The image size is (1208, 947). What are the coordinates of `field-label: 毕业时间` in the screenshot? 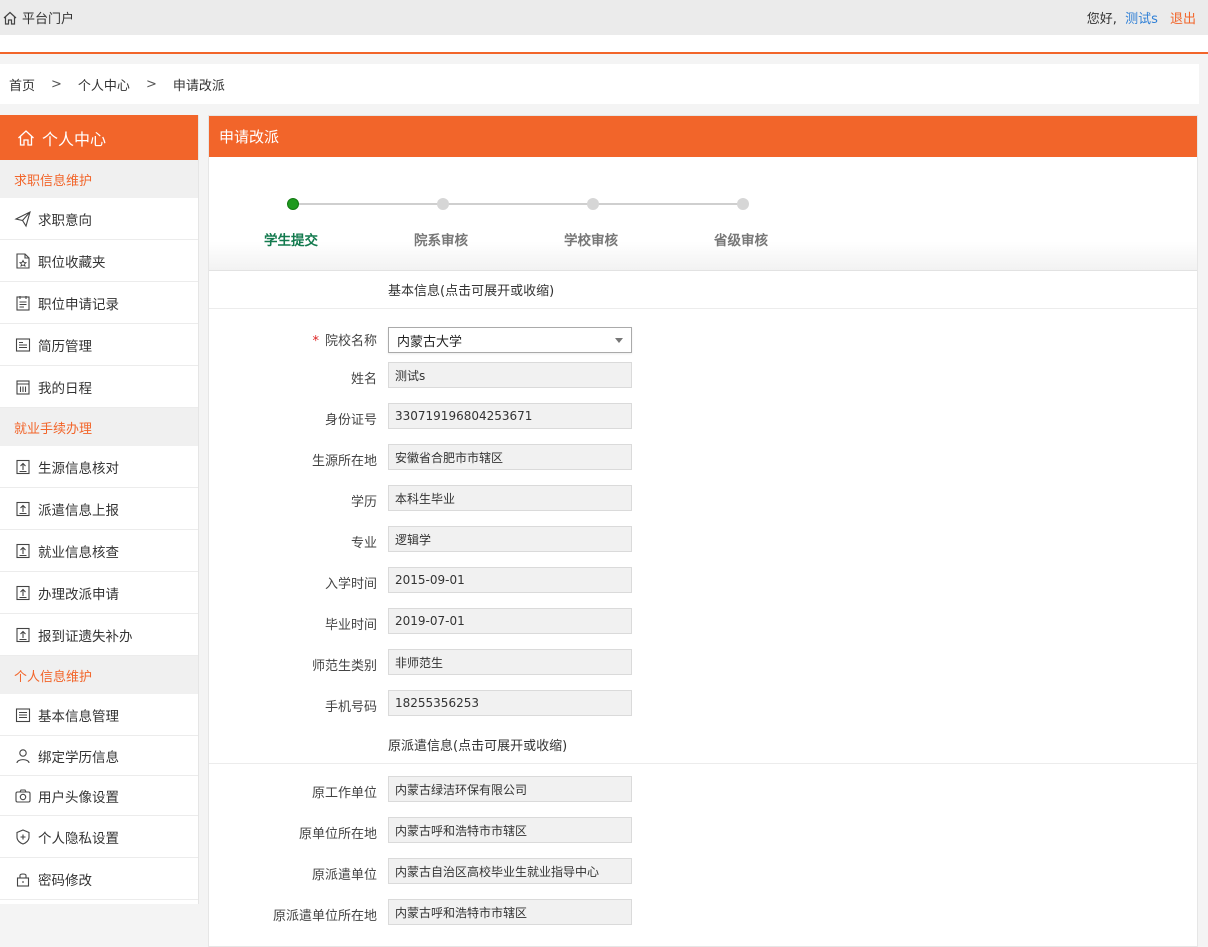 It's located at (350, 625).